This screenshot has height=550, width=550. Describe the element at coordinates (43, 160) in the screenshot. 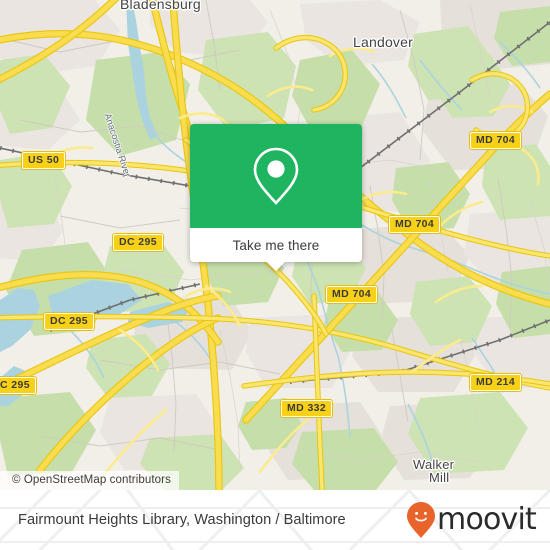

I see `route-shield-us-50: US 50` at that location.